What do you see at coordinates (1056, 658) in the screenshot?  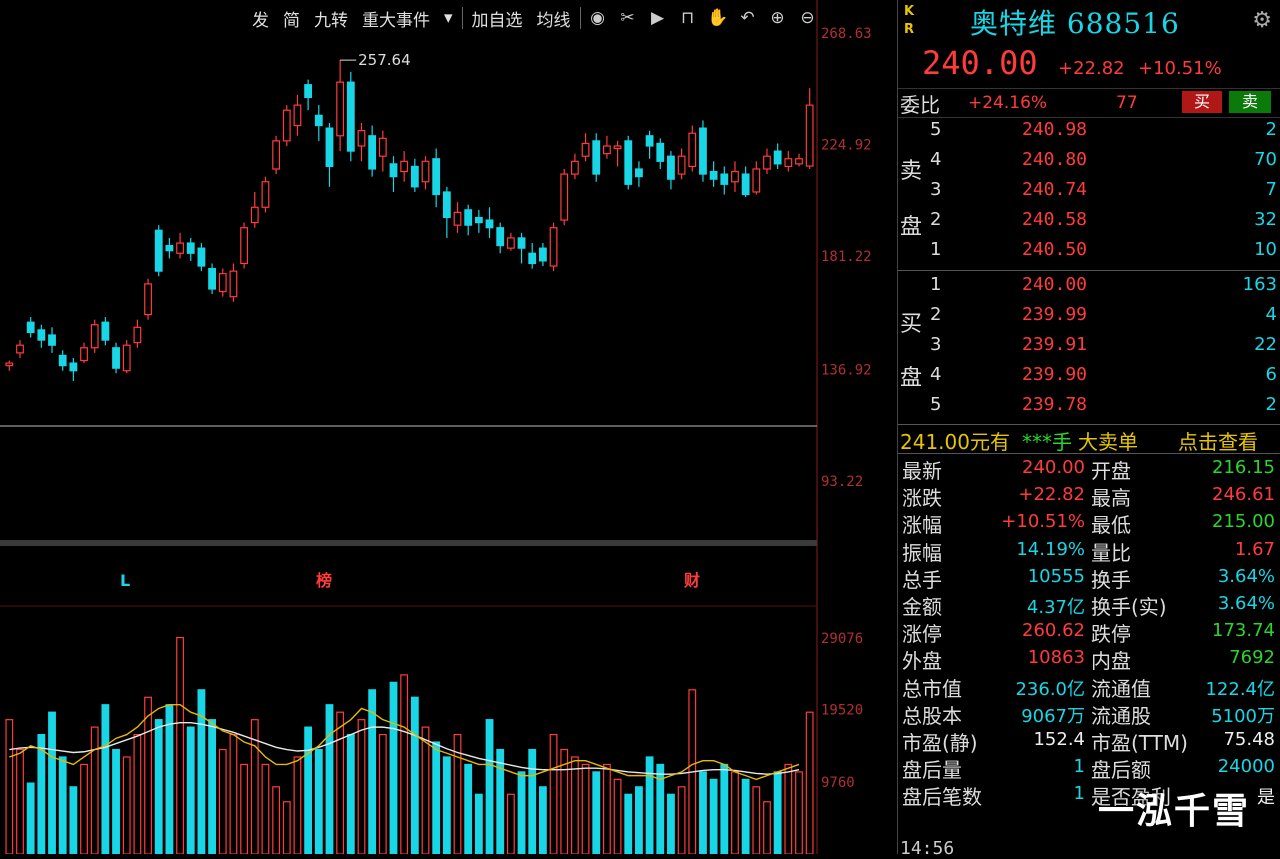 I see `stat-value: 10863` at bounding box center [1056, 658].